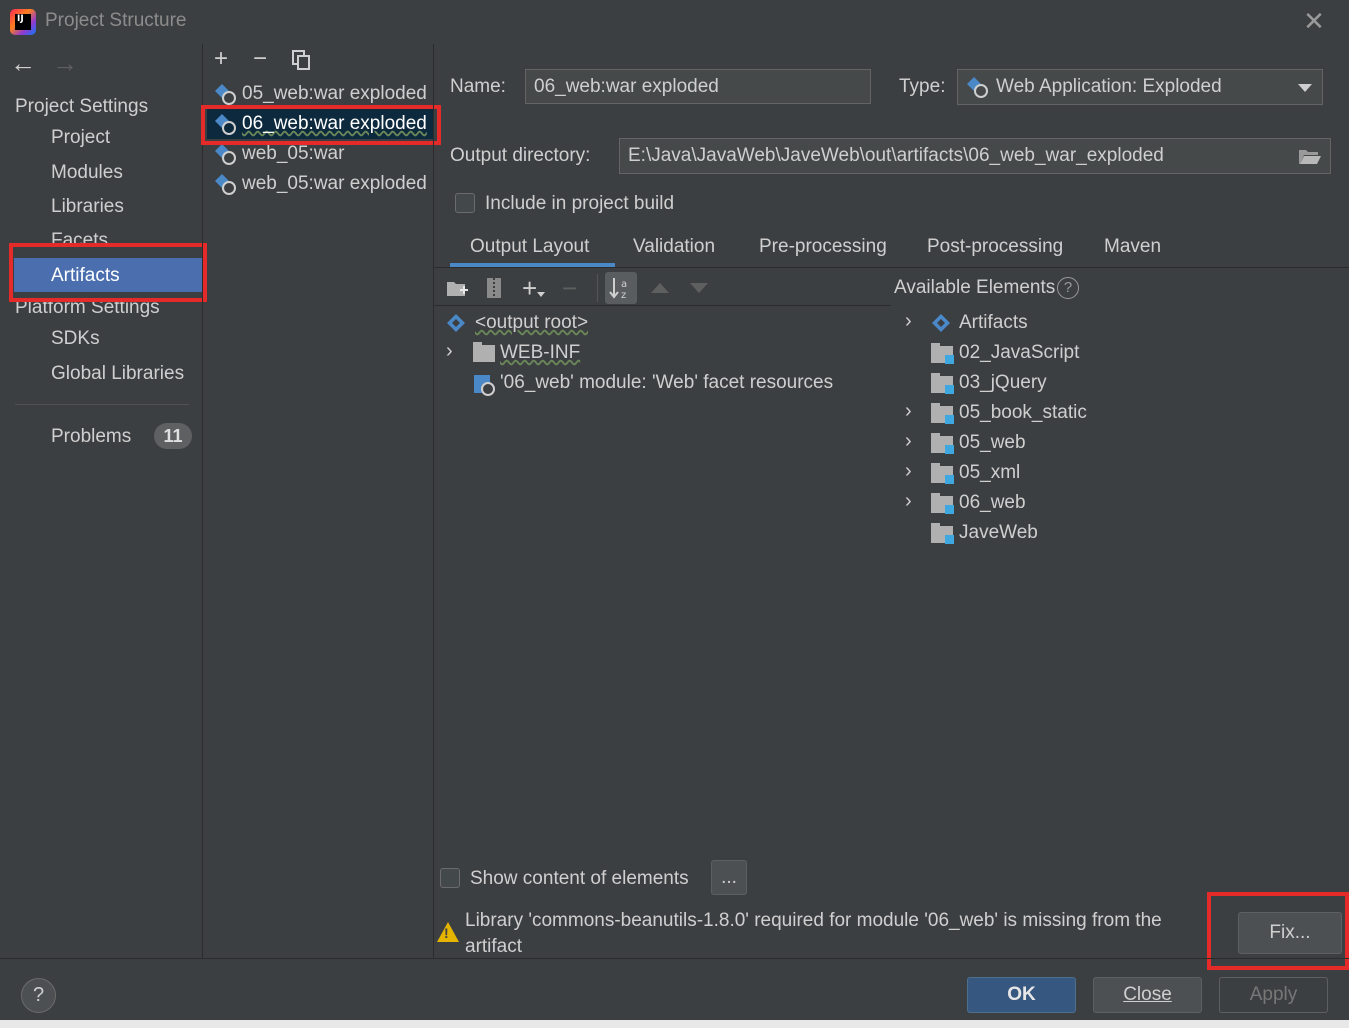 The image size is (1349, 1028). What do you see at coordinates (202, 501) in the screenshot?
I see `sidebar-border` at bounding box center [202, 501].